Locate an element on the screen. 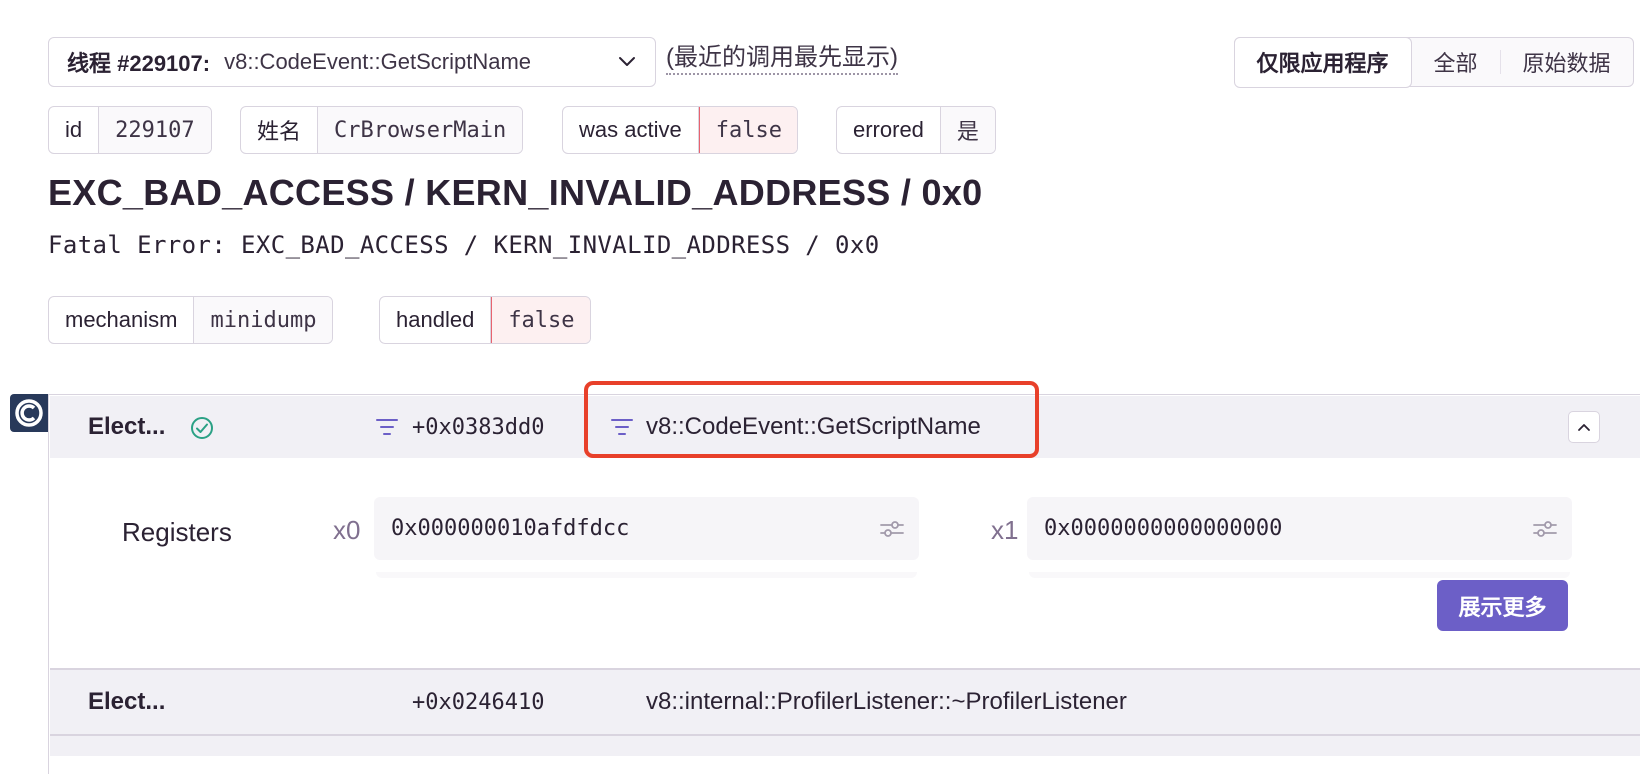  tag-errored: errored 是 is located at coordinates (916, 130).